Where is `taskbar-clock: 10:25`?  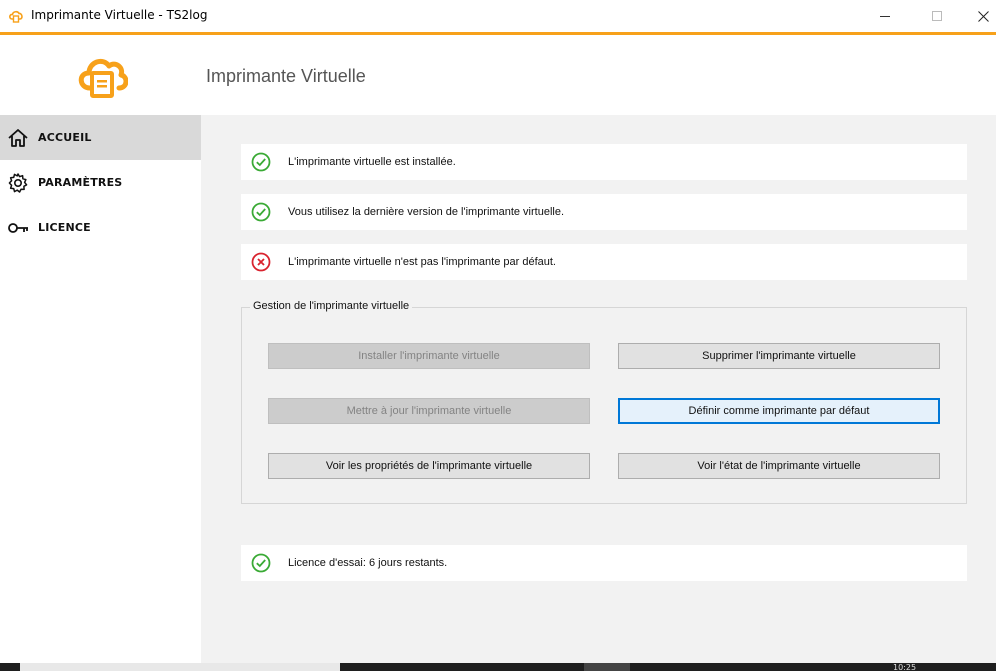 taskbar-clock: 10:25 is located at coordinates (904, 667).